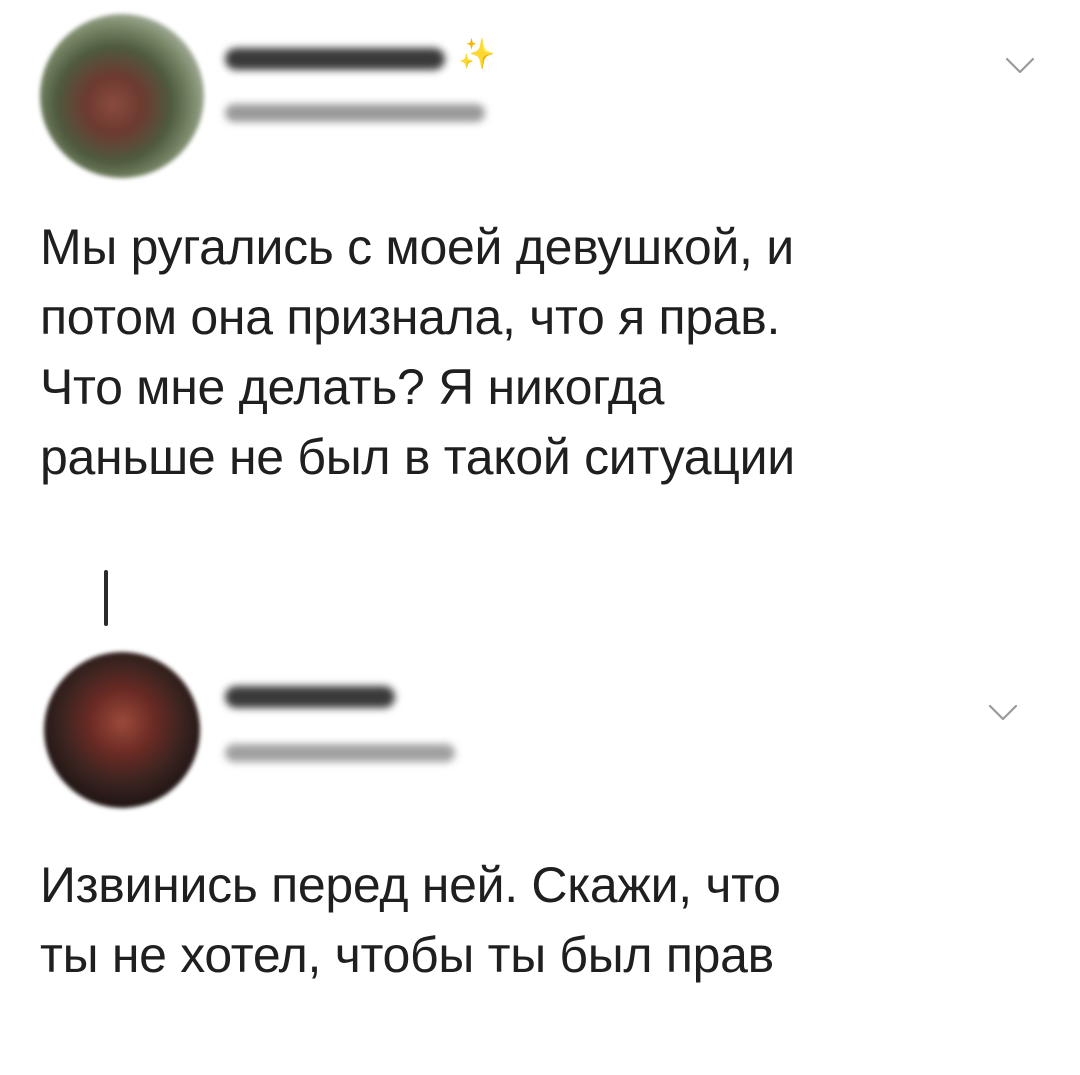 This screenshot has height=1075, width=1080. What do you see at coordinates (106, 598) in the screenshot?
I see `thread-connector-line` at bounding box center [106, 598].